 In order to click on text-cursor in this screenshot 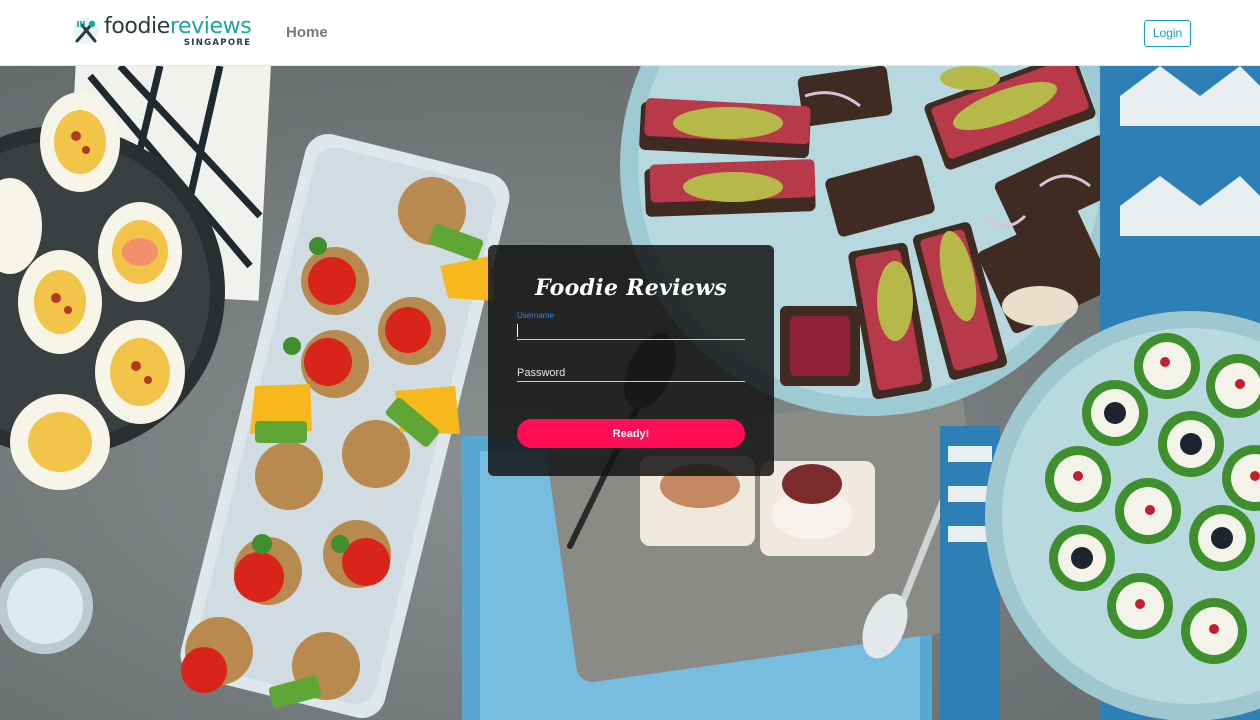, I will do `click(517, 330)`.